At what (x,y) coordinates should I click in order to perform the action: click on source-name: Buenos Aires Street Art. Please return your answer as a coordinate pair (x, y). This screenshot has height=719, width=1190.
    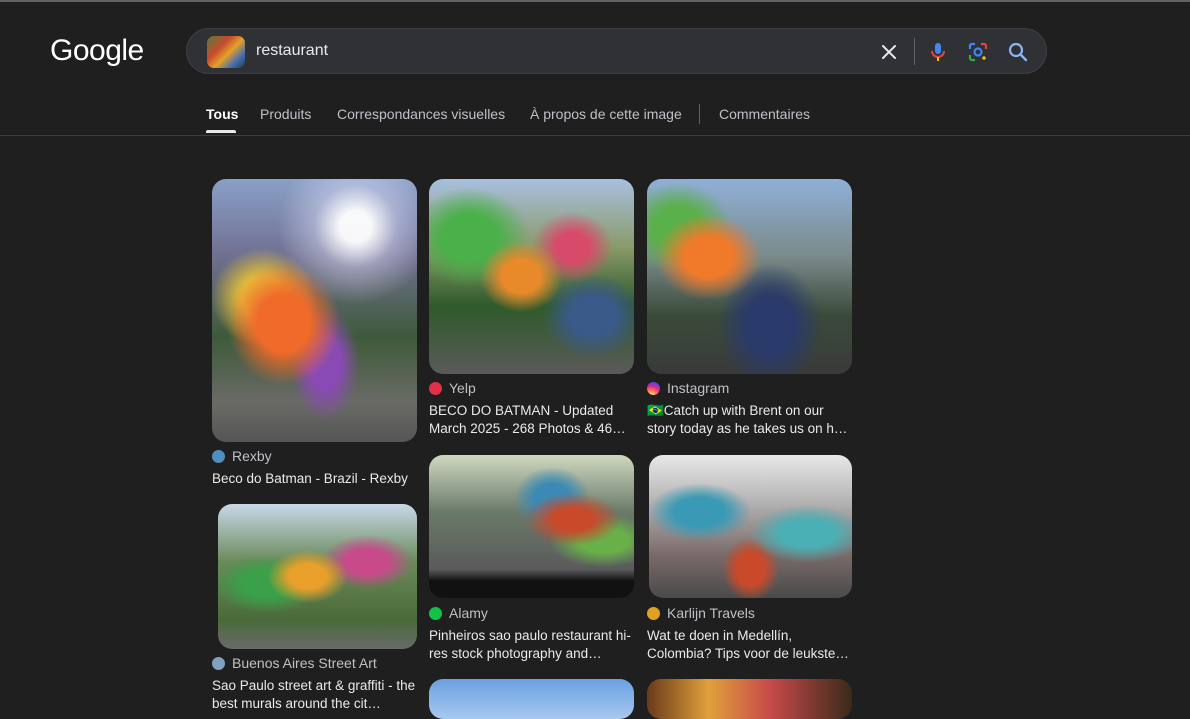
    Looking at the image, I should click on (304, 663).